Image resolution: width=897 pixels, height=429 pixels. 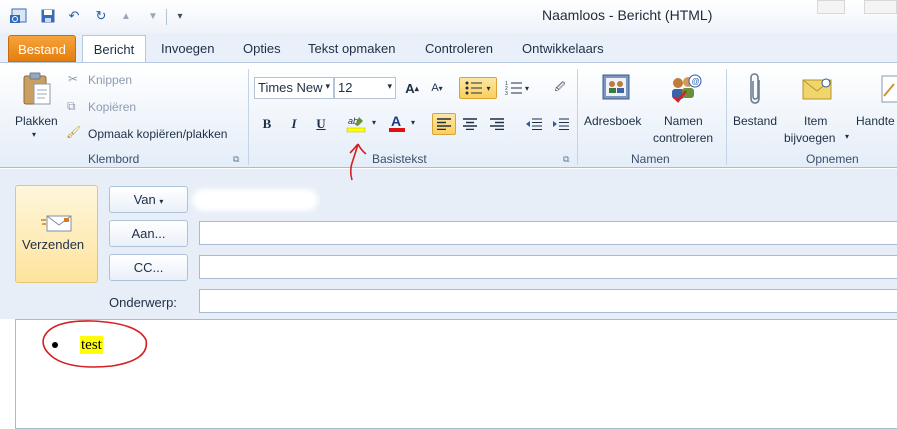 I want to click on increase-indent-icon, so click(x=561, y=124).